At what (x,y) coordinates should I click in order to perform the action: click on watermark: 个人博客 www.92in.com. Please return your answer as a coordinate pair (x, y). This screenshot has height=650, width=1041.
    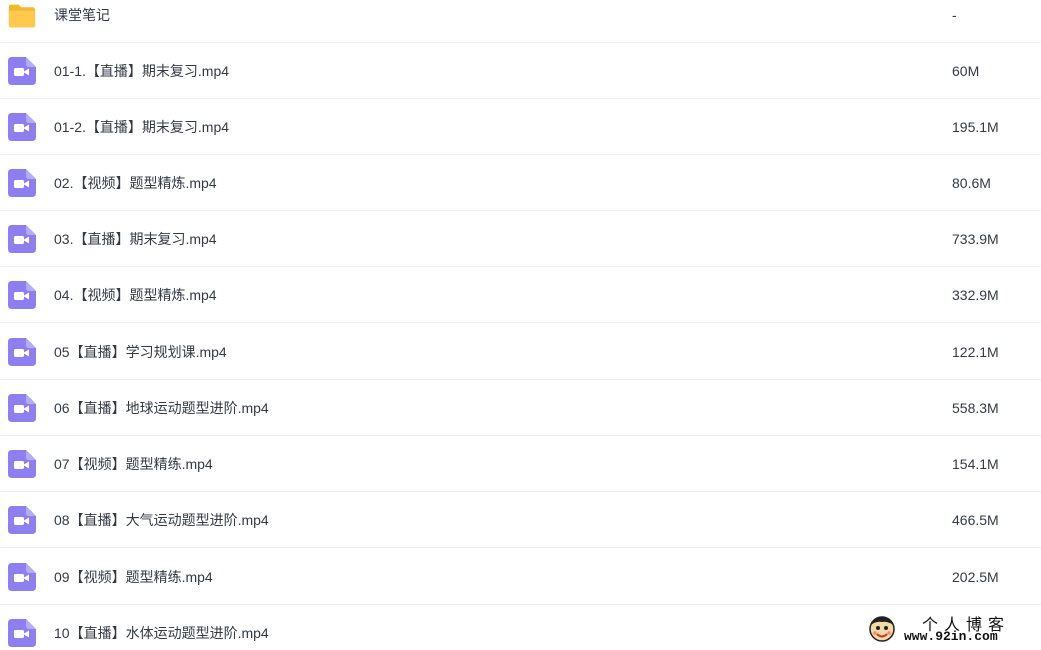
    Looking at the image, I should click on (950, 629).